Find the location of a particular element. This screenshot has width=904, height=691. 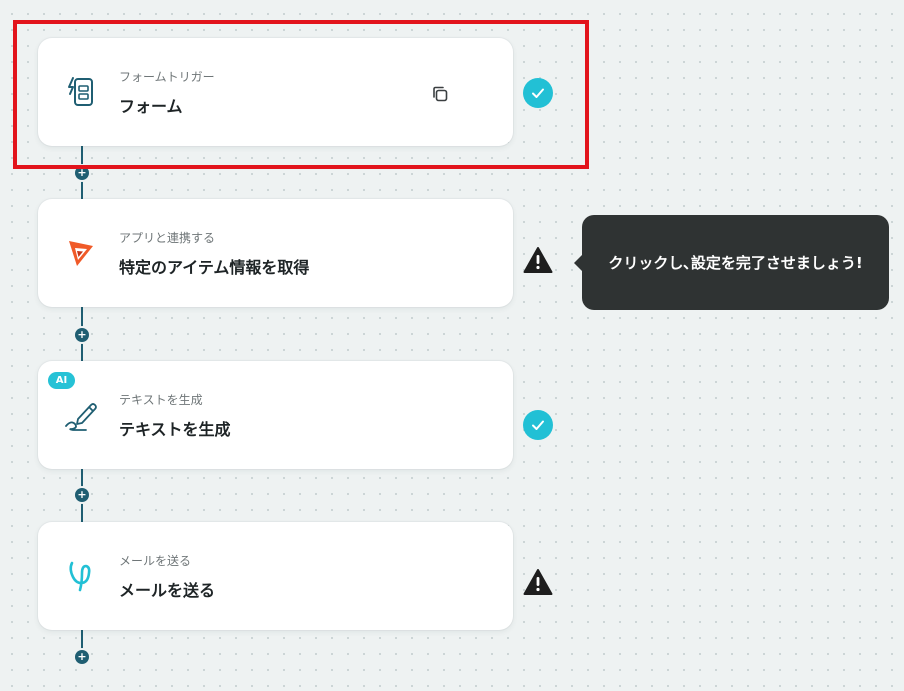

step-title: テキストを生成 is located at coordinates (175, 429).